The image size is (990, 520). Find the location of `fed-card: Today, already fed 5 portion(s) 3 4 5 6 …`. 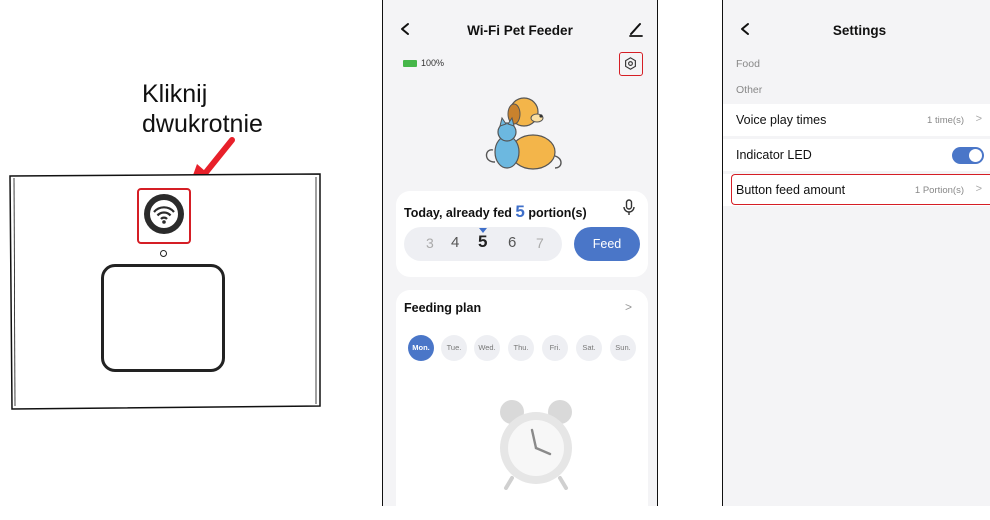

fed-card: Today, already fed 5 portion(s) 3 4 5 6 … is located at coordinates (522, 234).